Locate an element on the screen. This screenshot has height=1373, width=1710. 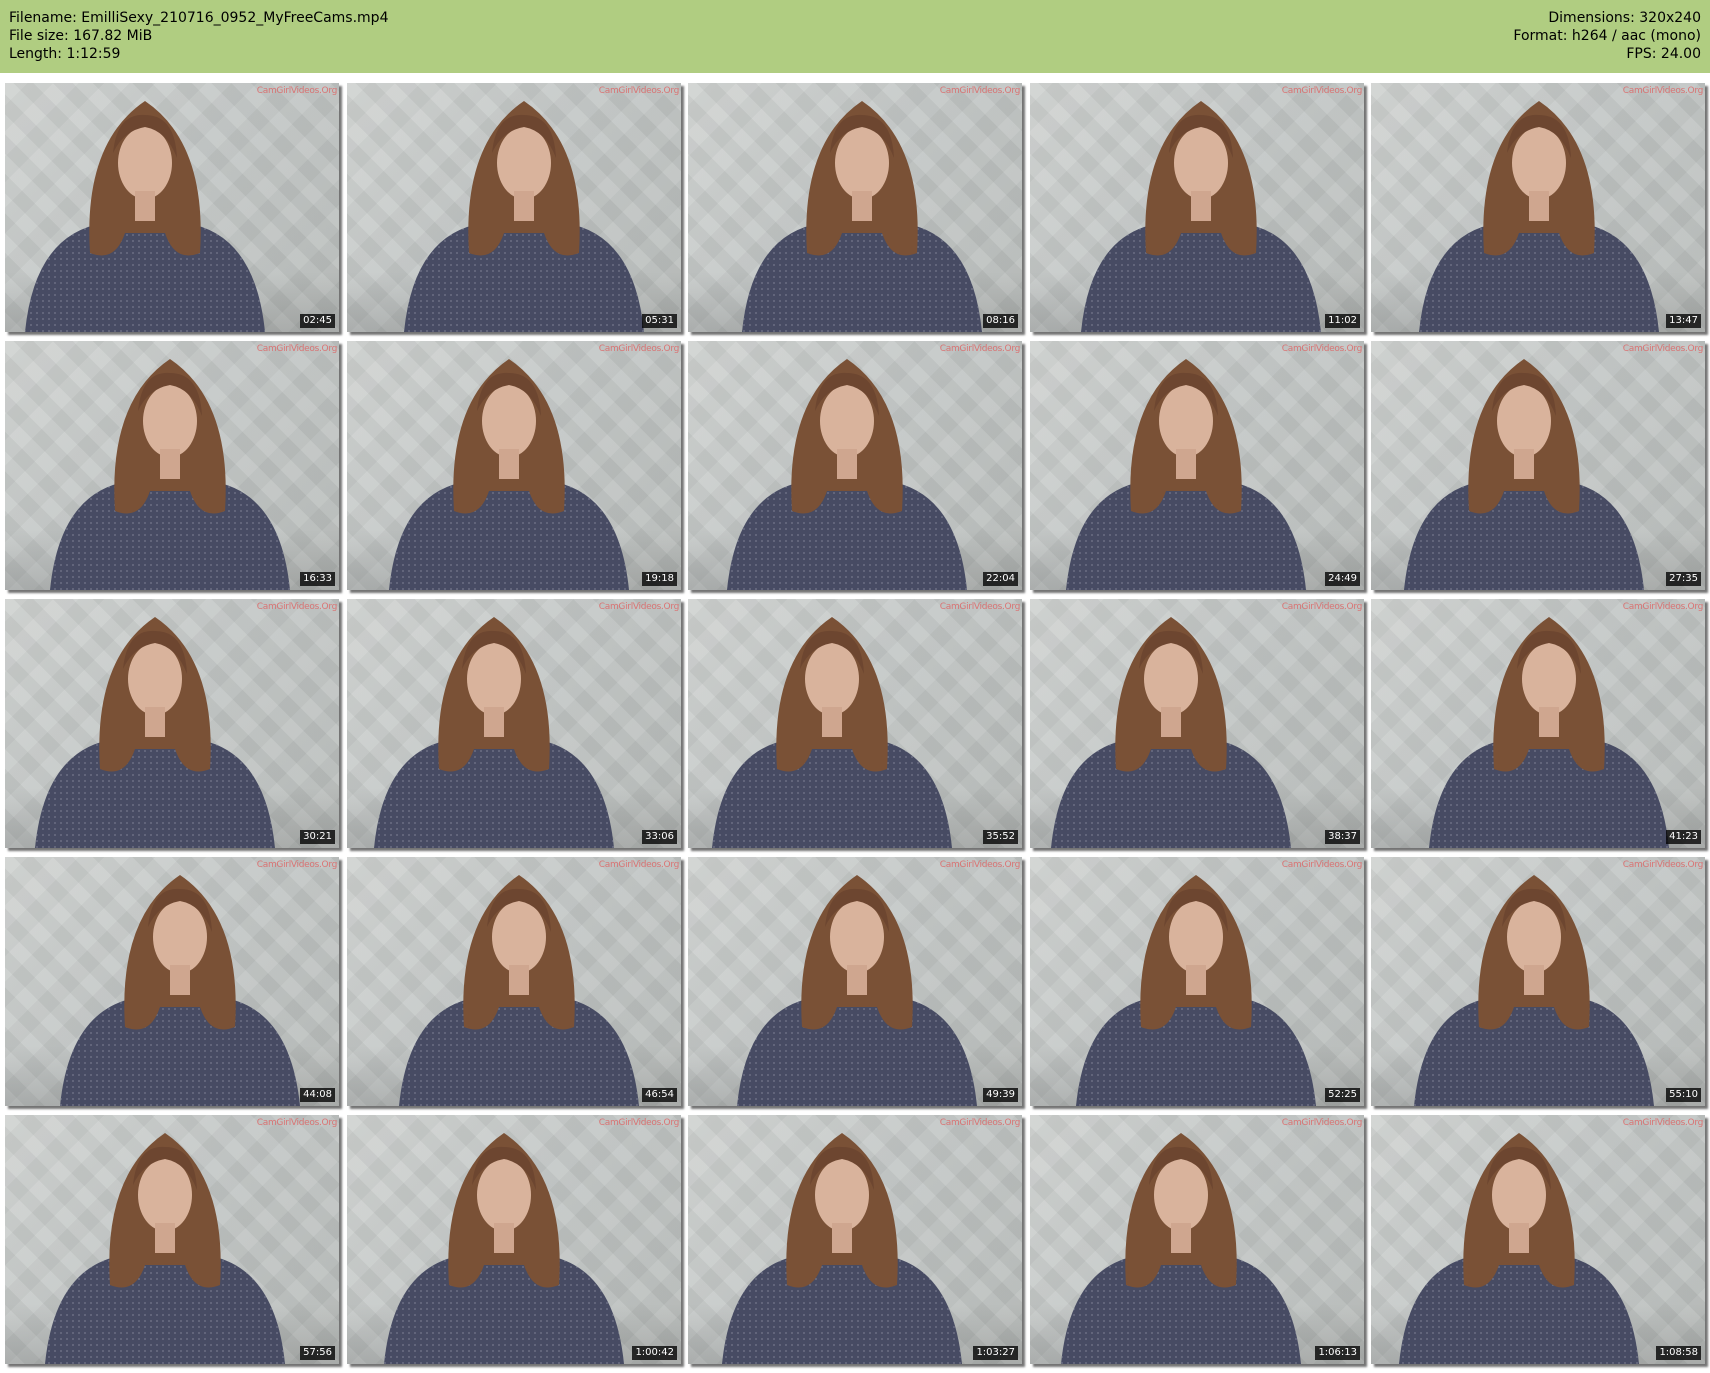
video-thumbnail: CamGirlVideos.Org 38:37 is located at coordinates (1197, 723).